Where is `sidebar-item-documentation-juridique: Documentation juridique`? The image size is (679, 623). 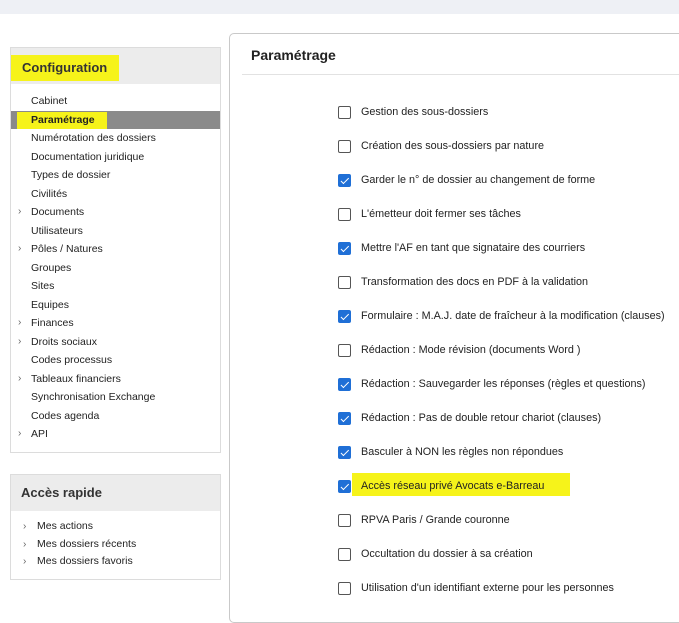 sidebar-item-documentation-juridique: Documentation juridique is located at coordinates (115, 157).